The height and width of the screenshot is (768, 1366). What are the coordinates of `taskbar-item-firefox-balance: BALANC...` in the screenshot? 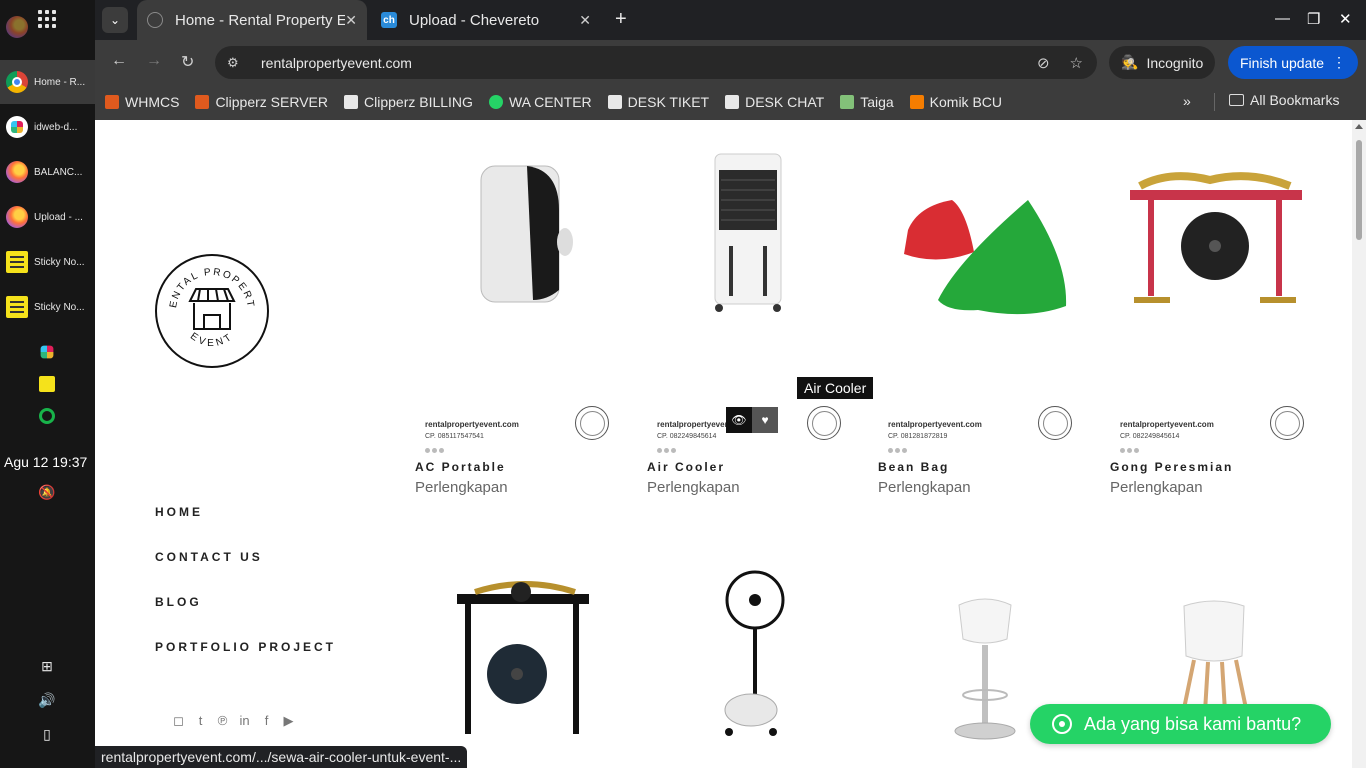 It's located at (47, 172).